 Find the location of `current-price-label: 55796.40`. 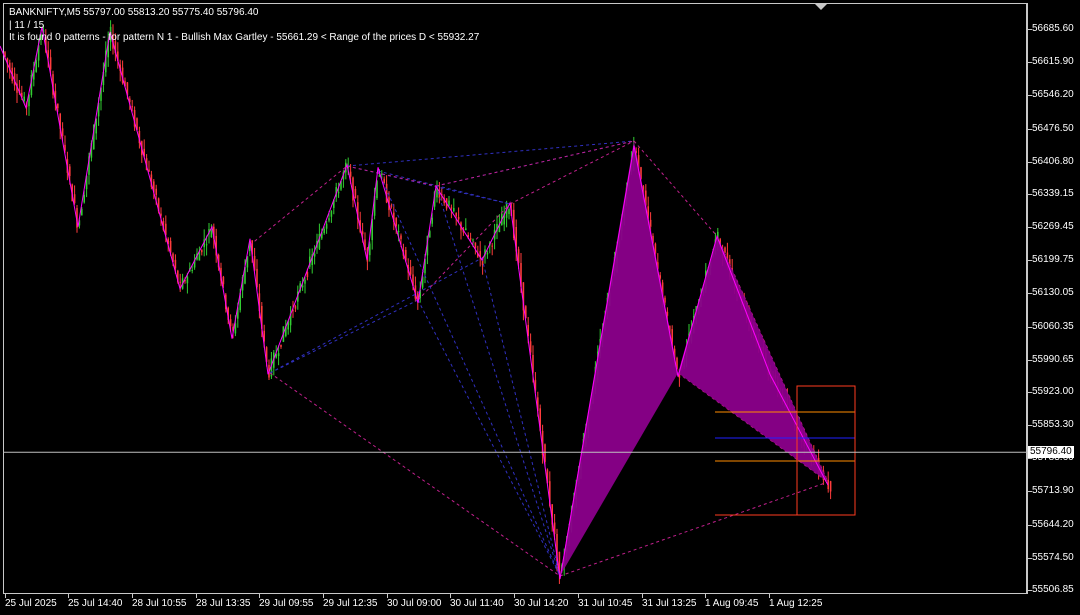

current-price-label: 55796.40 is located at coordinates (1051, 452).